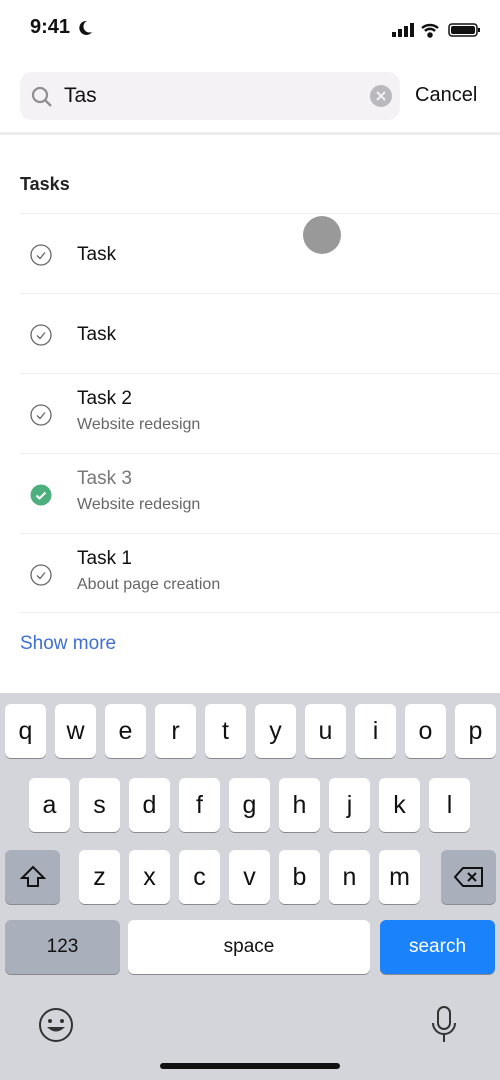  Describe the element at coordinates (25, 731) in the screenshot. I see `key-q: q` at that location.